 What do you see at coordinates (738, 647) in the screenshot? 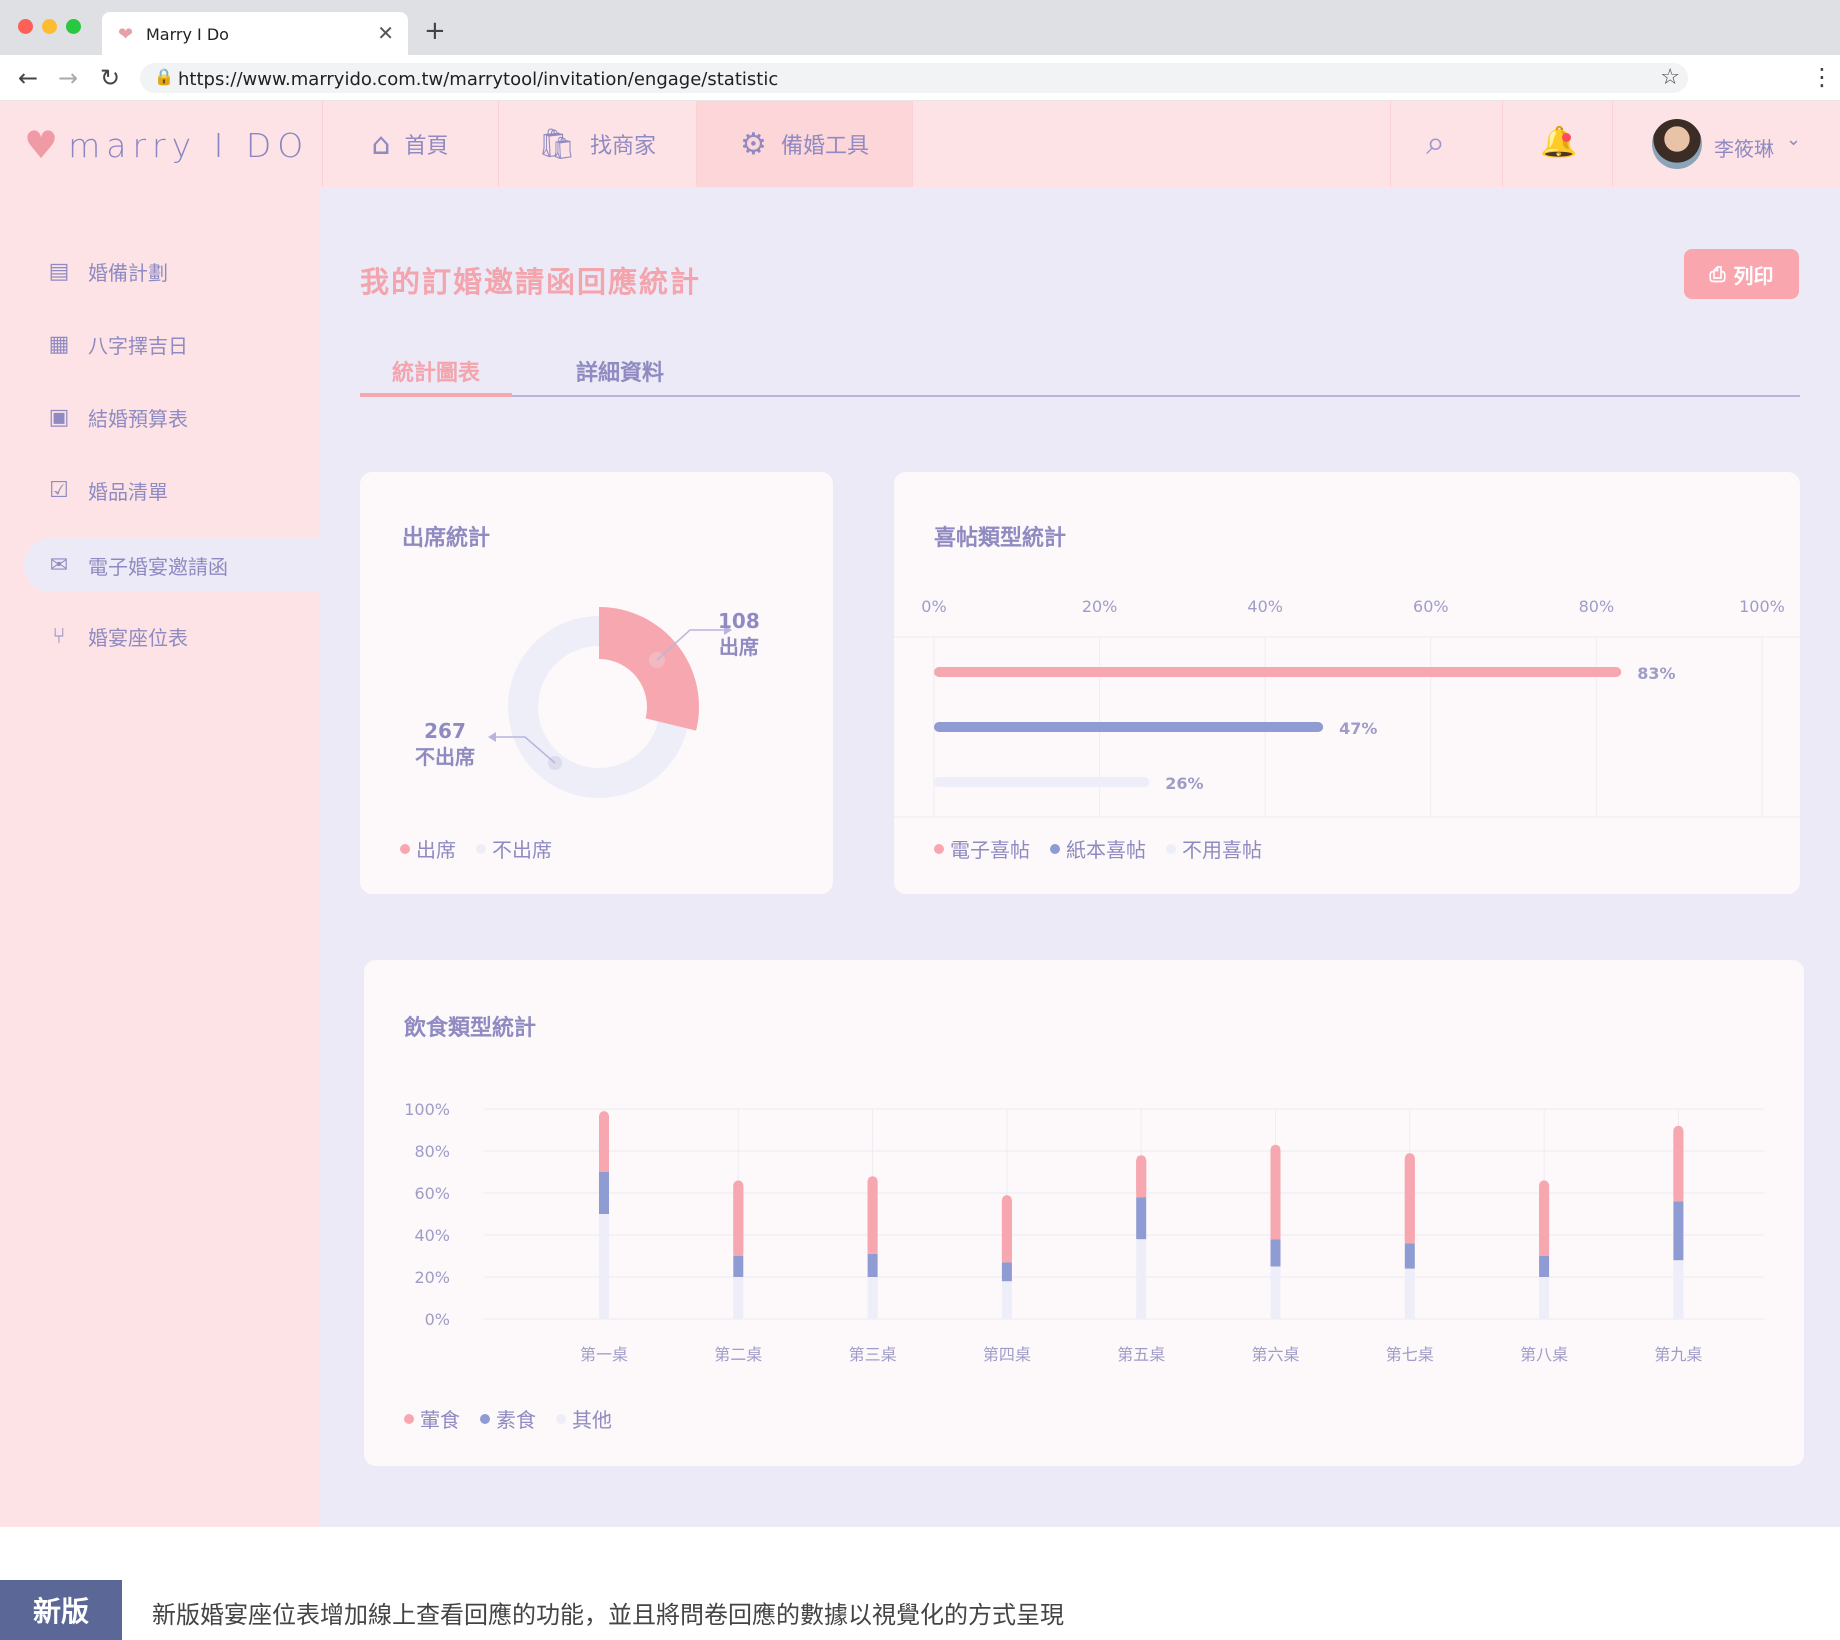
I see `attend-callout-label: 出席` at bounding box center [738, 647].